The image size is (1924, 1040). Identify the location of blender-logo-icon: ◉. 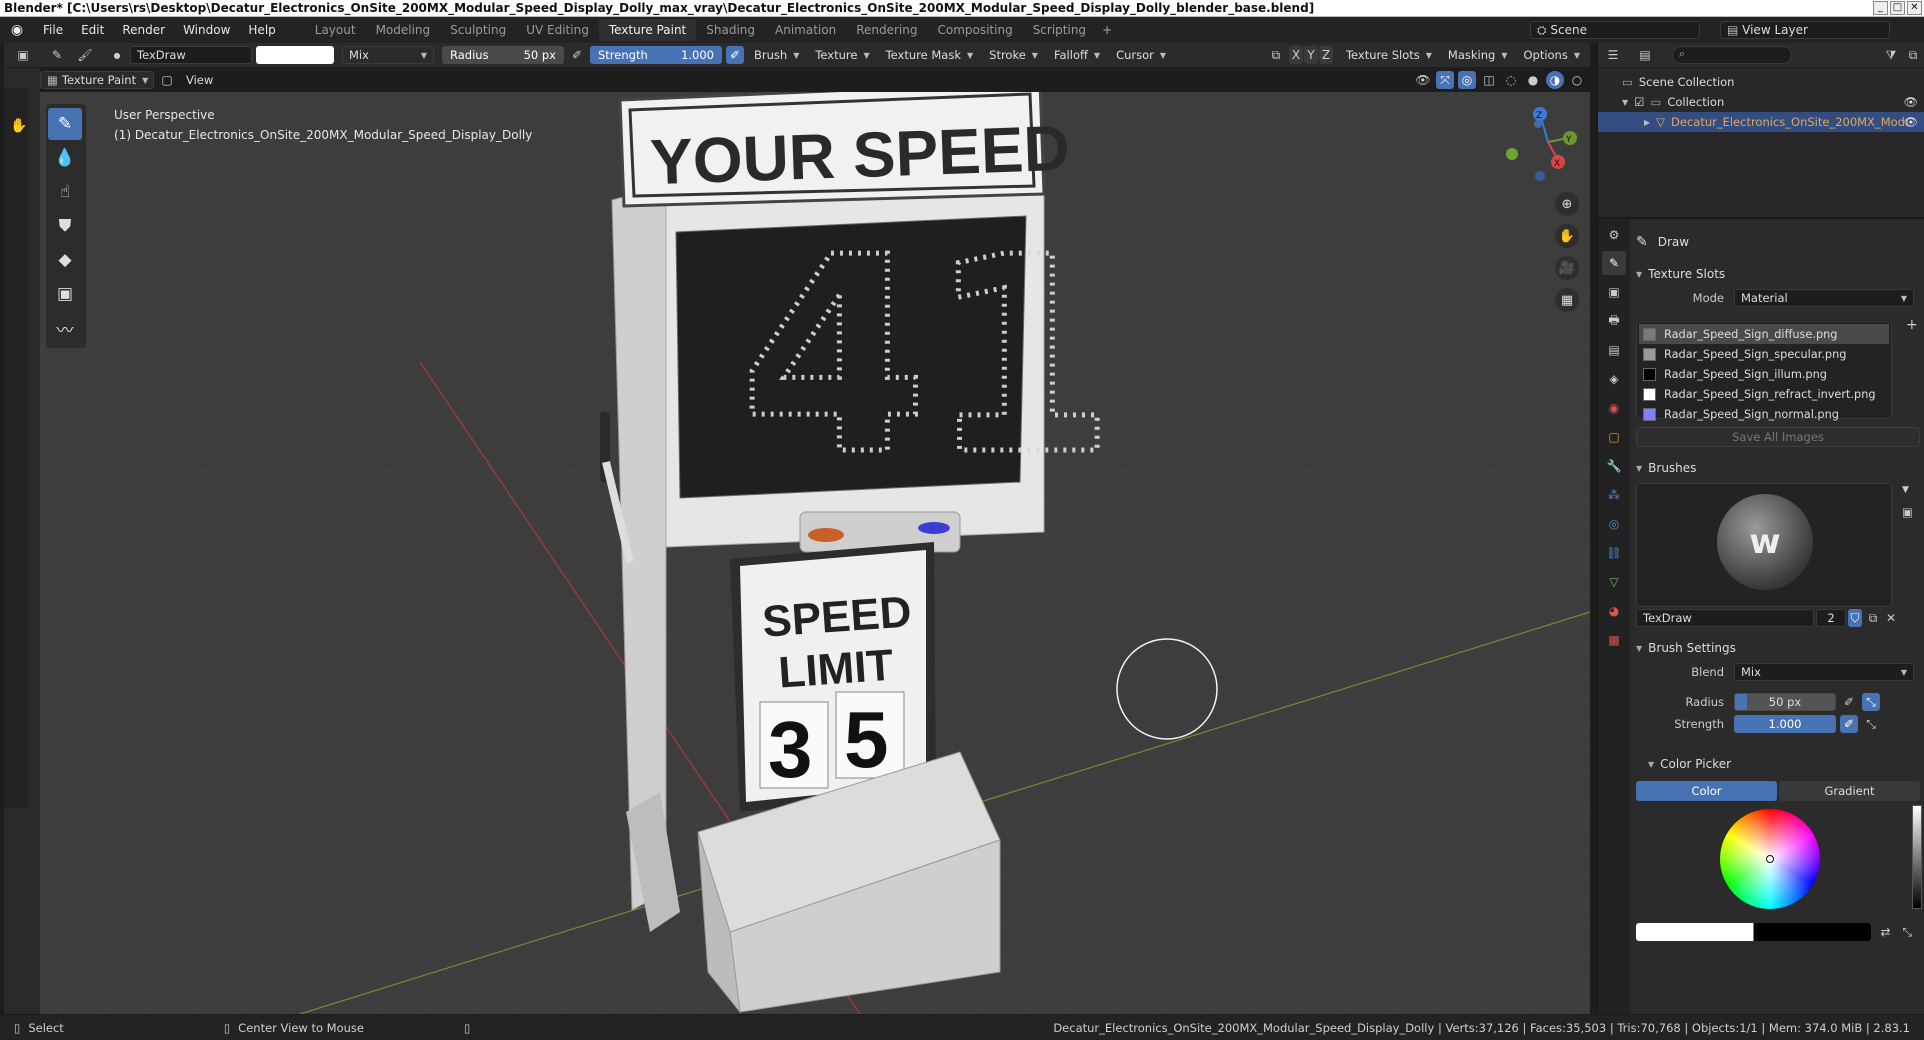
(17, 30).